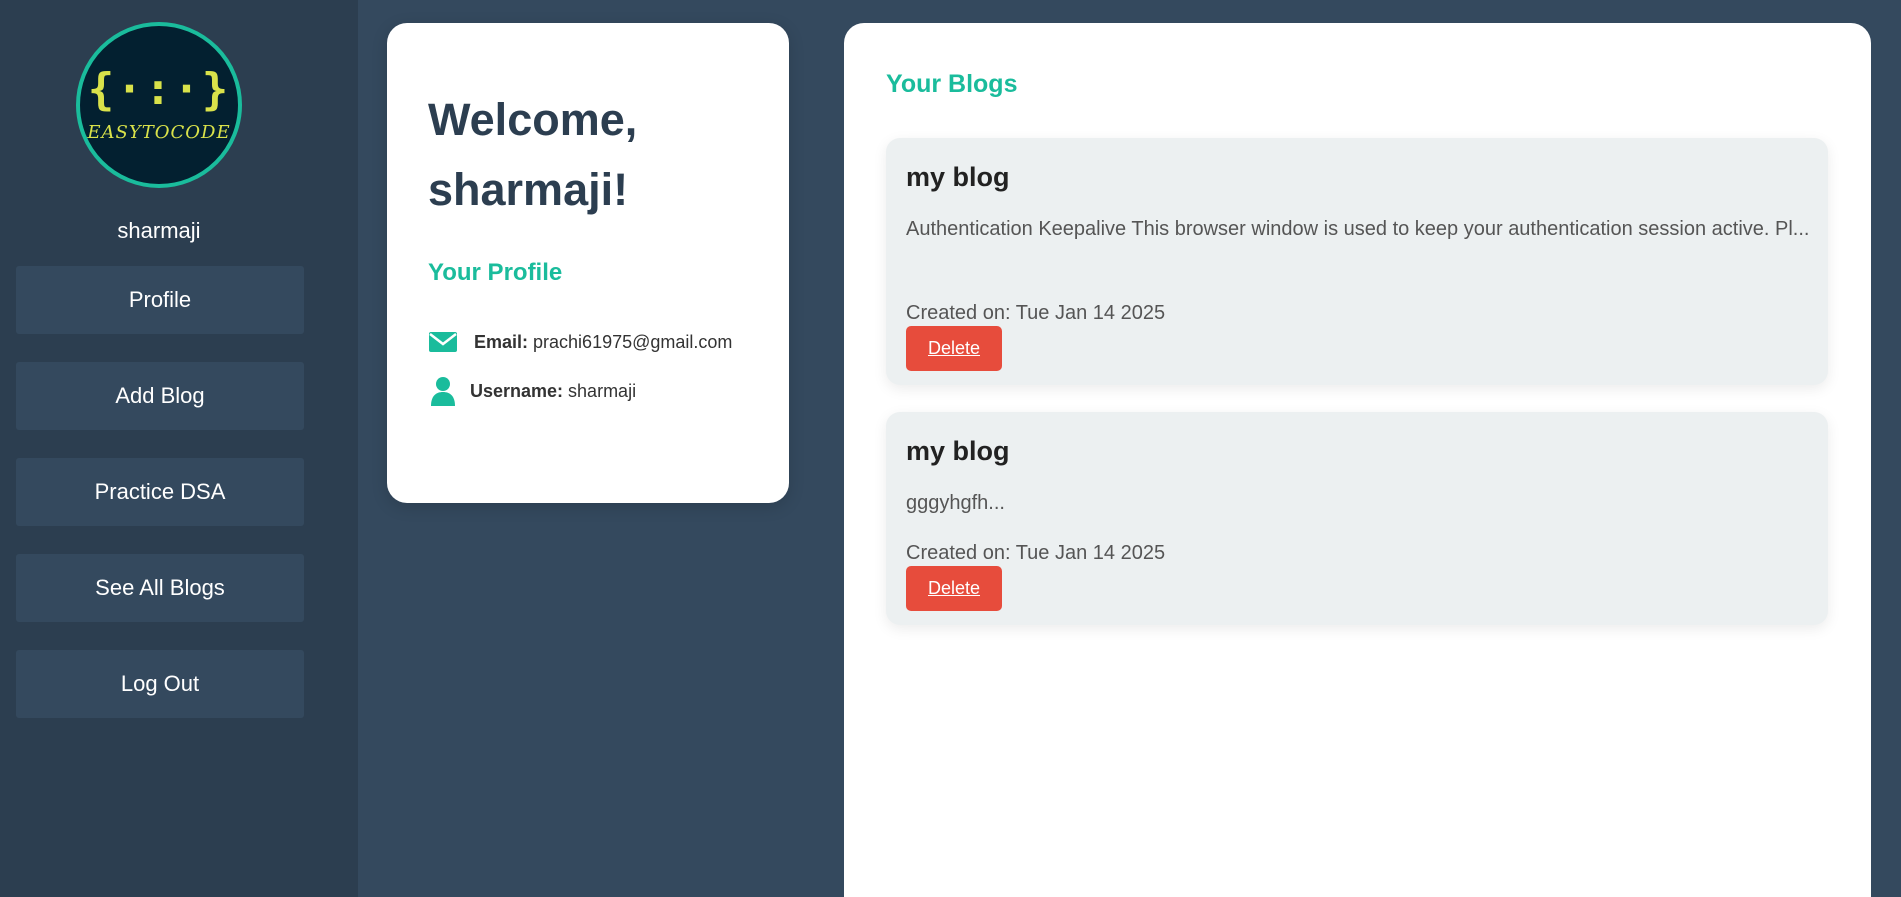 The height and width of the screenshot is (897, 1901). What do you see at coordinates (160, 396) in the screenshot?
I see `sidebar-item-add-blog: Add Blog` at bounding box center [160, 396].